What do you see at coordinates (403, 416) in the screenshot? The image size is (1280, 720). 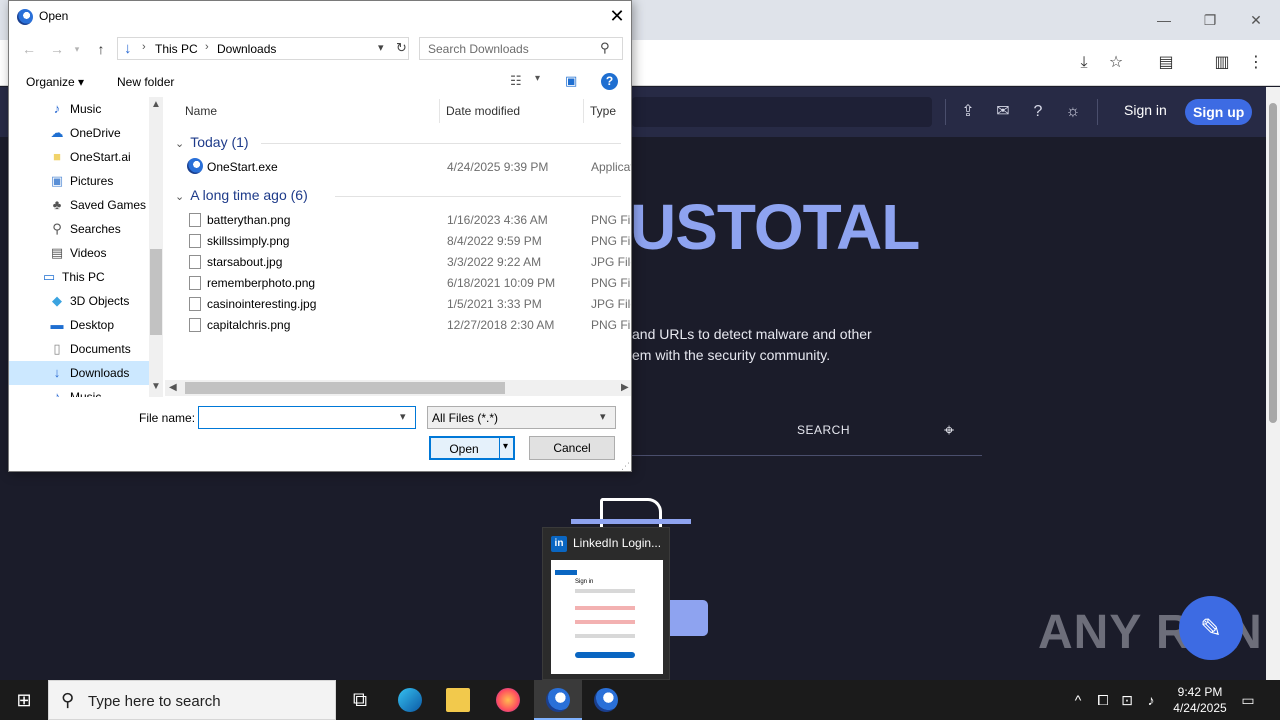 I see `chevron-down-icon: ▾` at bounding box center [403, 416].